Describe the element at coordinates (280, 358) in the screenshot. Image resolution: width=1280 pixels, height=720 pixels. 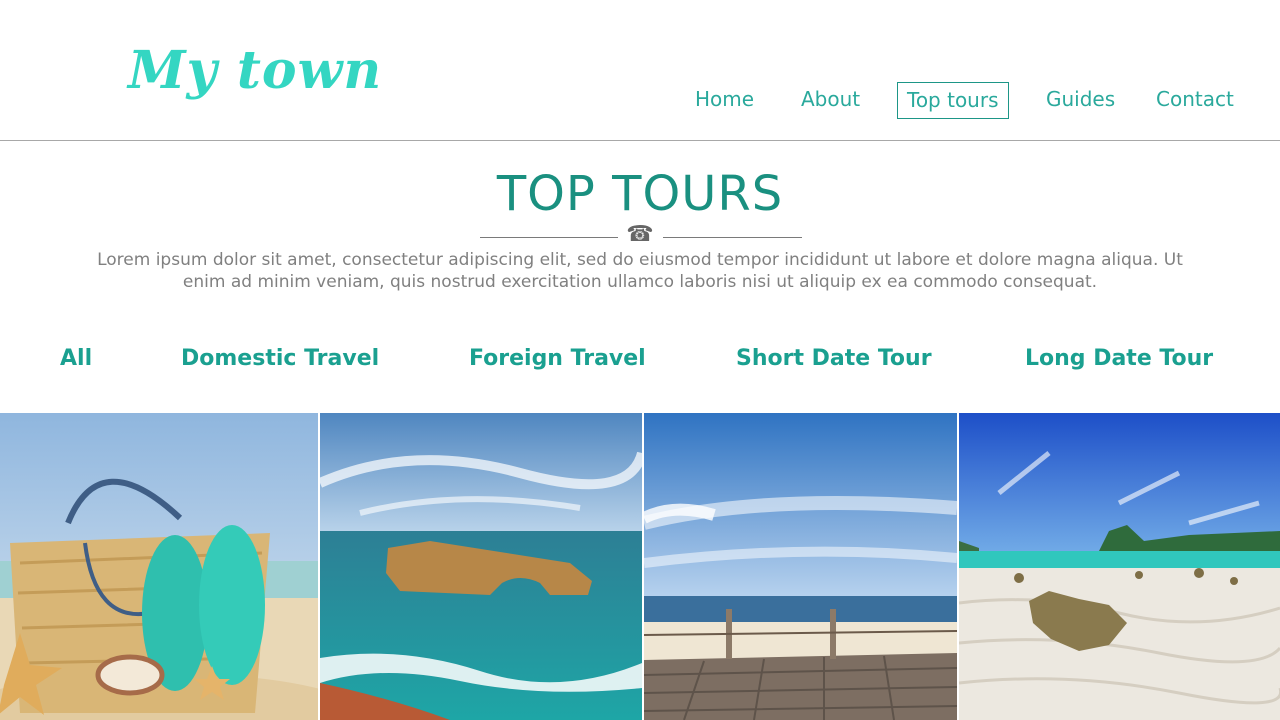
I see `filter-domestic-travel: Domestic Travel` at that location.